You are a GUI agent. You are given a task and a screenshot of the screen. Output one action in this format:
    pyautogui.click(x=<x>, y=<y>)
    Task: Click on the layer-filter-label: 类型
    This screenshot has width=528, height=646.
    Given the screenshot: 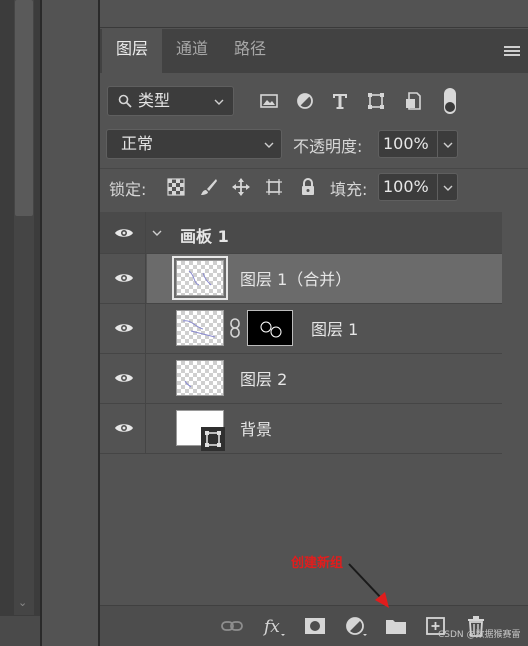 What is the action you would take?
    pyautogui.click(x=154, y=100)
    